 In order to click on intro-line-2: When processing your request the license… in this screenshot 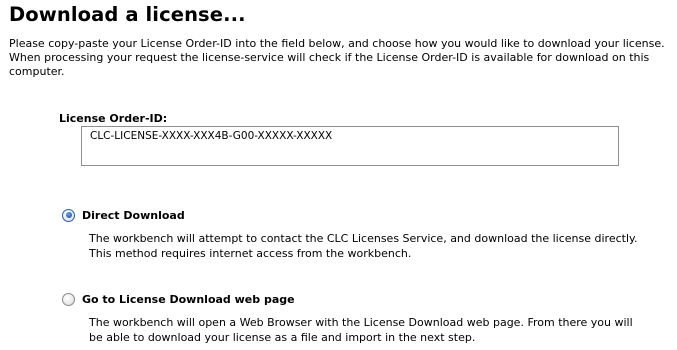, I will do `click(329, 64)`.